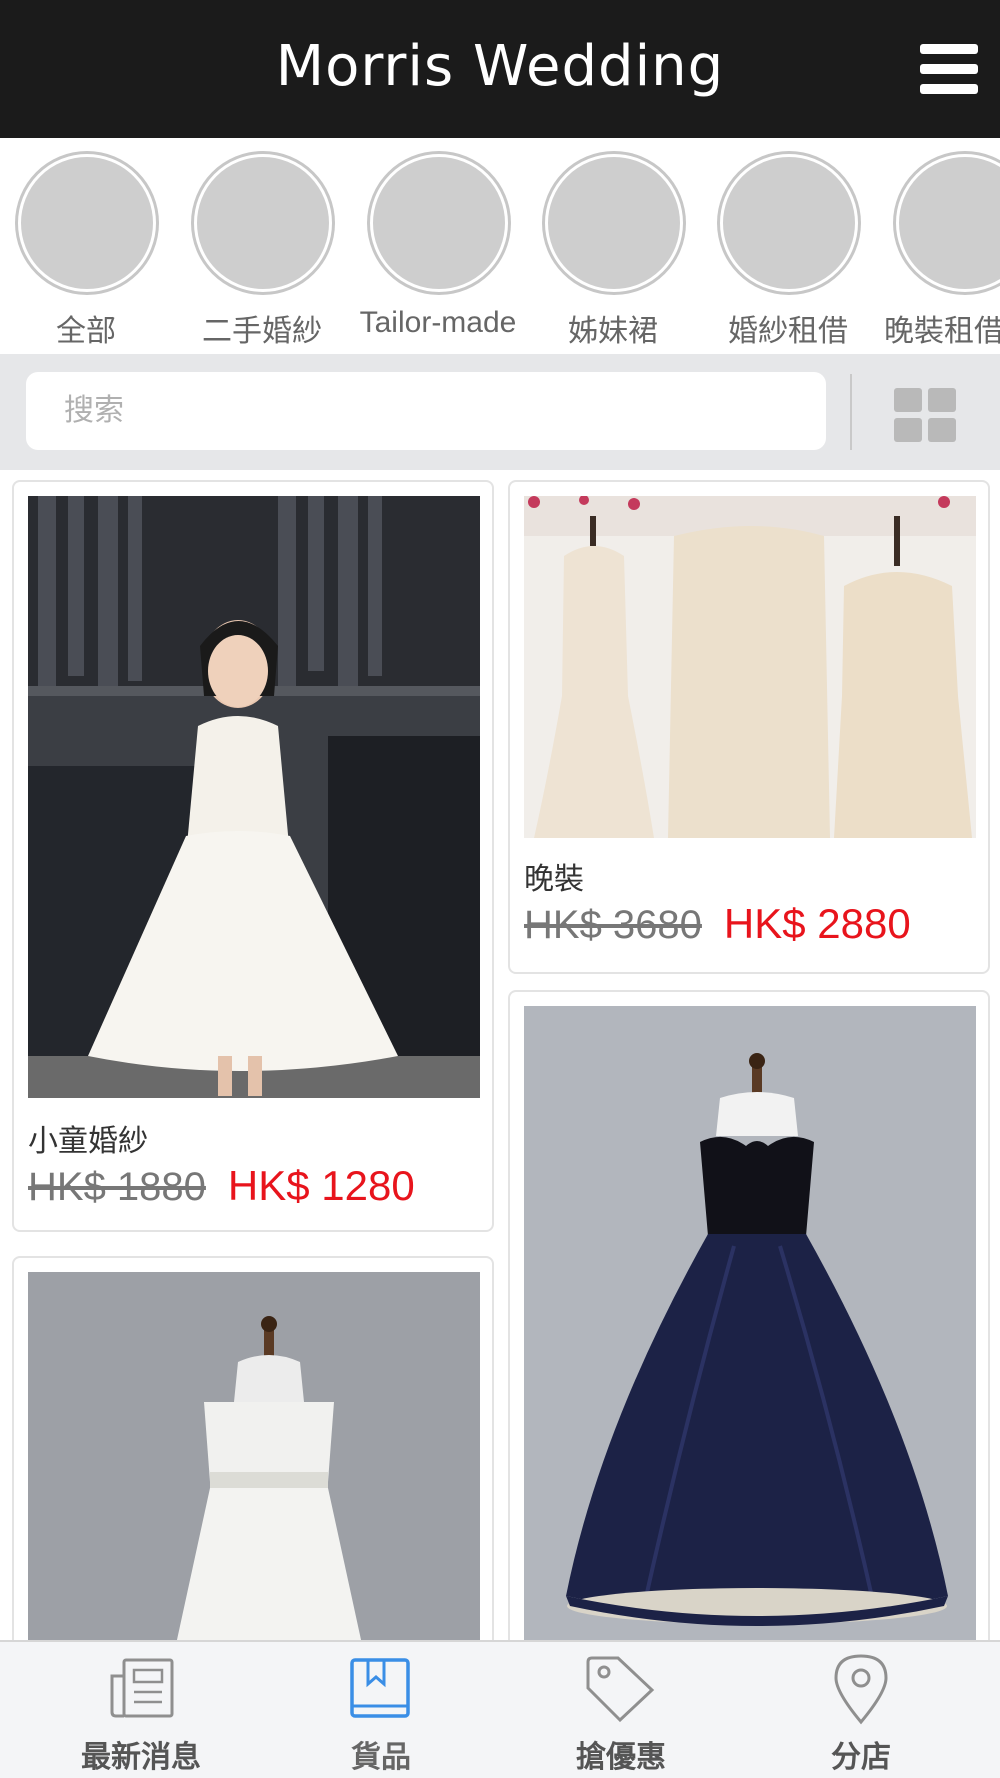 Image resolution: width=1000 pixels, height=1778 pixels. What do you see at coordinates (554, 879) in the screenshot?
I see `product-title: 晚裝` at bounding box center [554, 879].